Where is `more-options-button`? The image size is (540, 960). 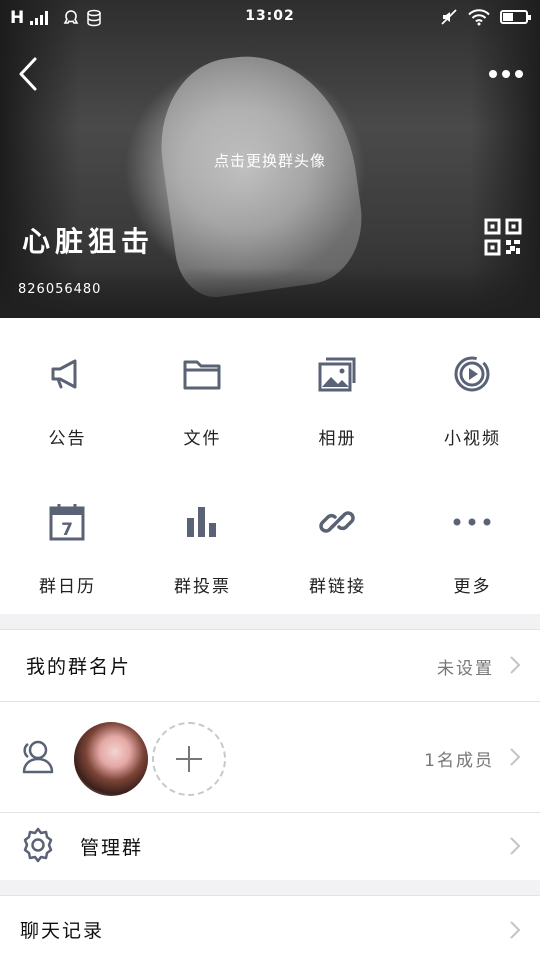
more-options-button is located at coordinates (506, 74).